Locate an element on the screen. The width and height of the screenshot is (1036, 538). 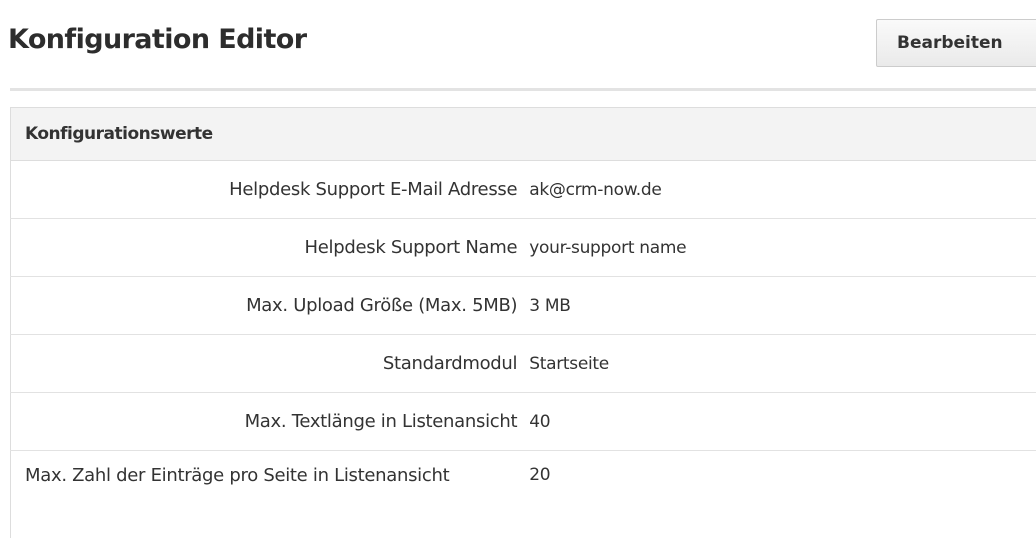
row-label: Helpdesk Support Name is located at coordinates (267, 247).